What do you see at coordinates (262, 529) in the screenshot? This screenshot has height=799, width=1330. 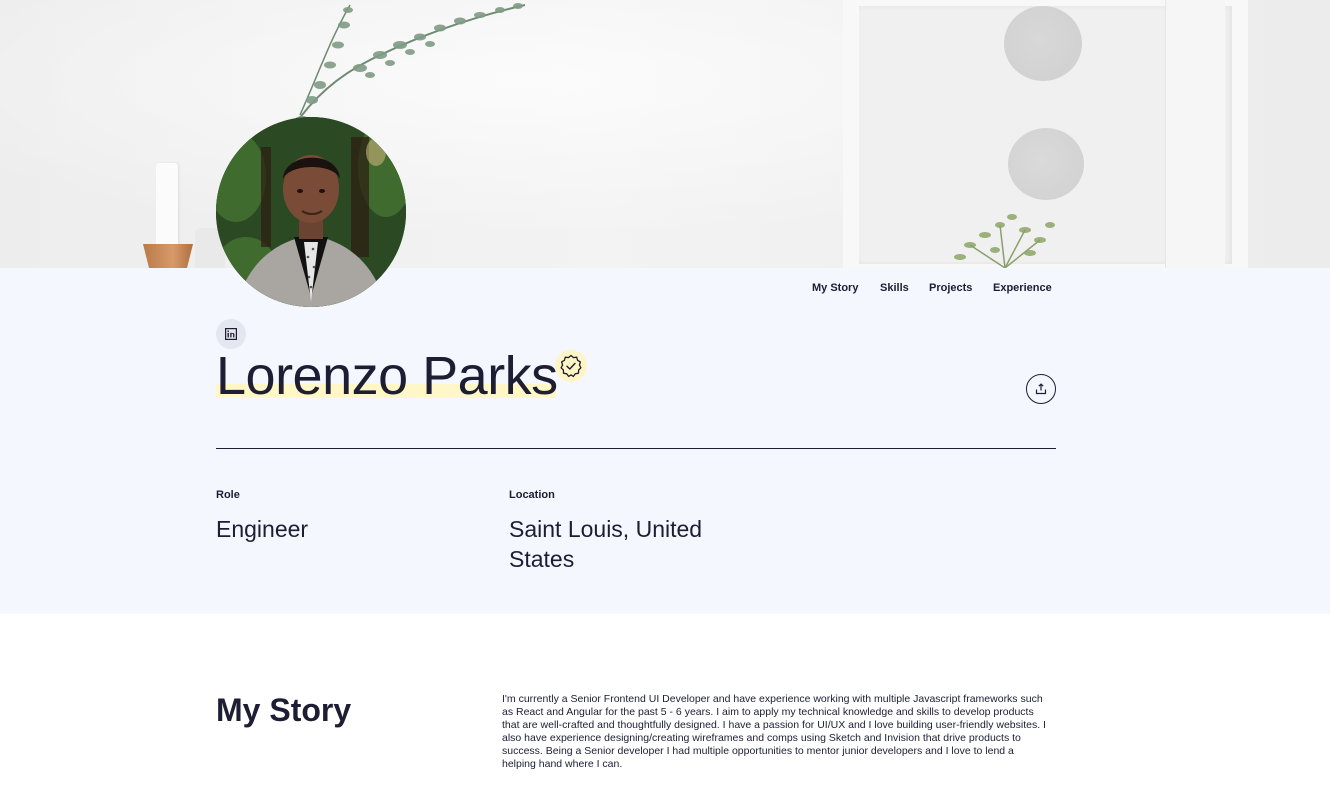 I see `role-value: Engineer` at bounding box center [262, 529].